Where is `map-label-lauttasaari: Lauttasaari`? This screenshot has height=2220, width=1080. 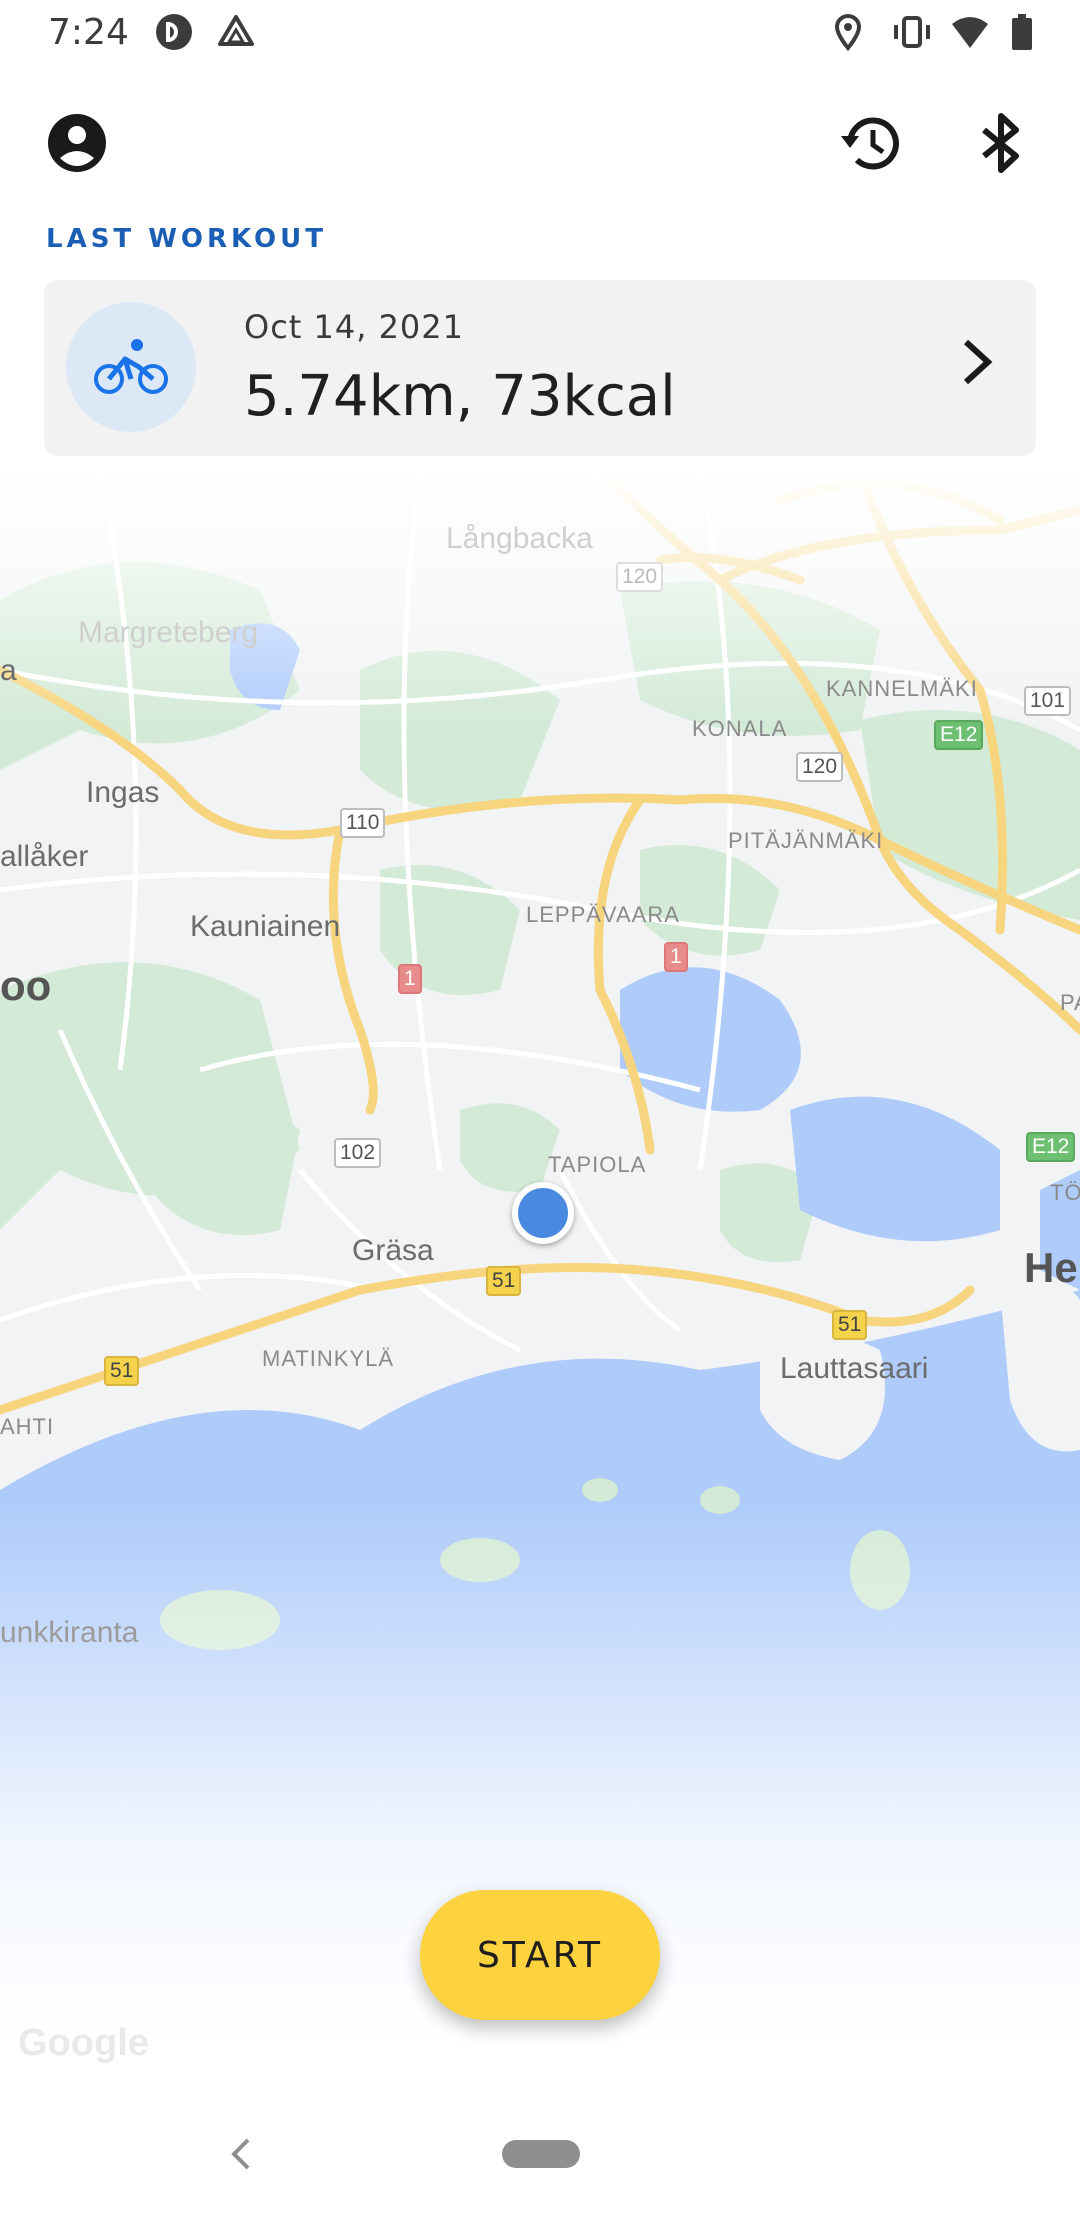
map-label-lauttasaari: Lauttasaari is located at coordinates (854, 1368).